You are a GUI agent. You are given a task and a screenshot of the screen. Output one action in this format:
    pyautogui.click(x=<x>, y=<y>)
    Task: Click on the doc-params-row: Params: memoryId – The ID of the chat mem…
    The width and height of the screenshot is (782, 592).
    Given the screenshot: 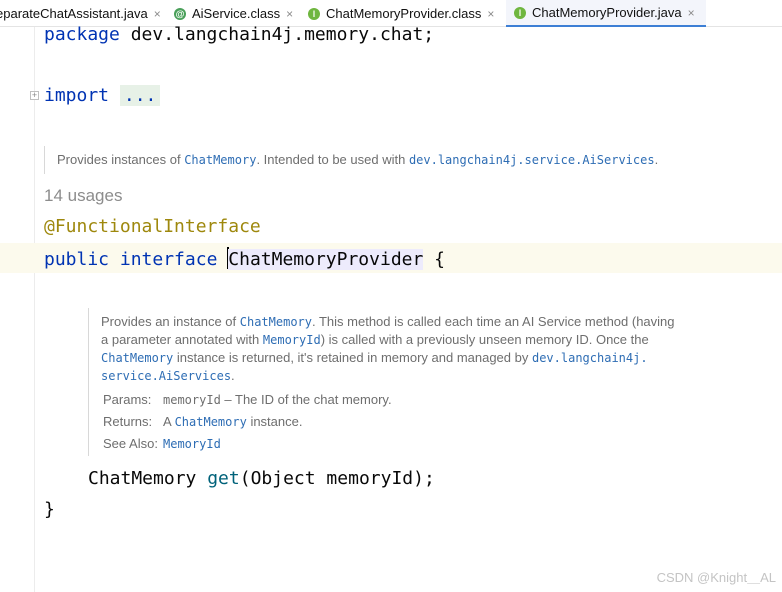 What is the action you would take?
    pyautogui.click(x=247, y=399)
    